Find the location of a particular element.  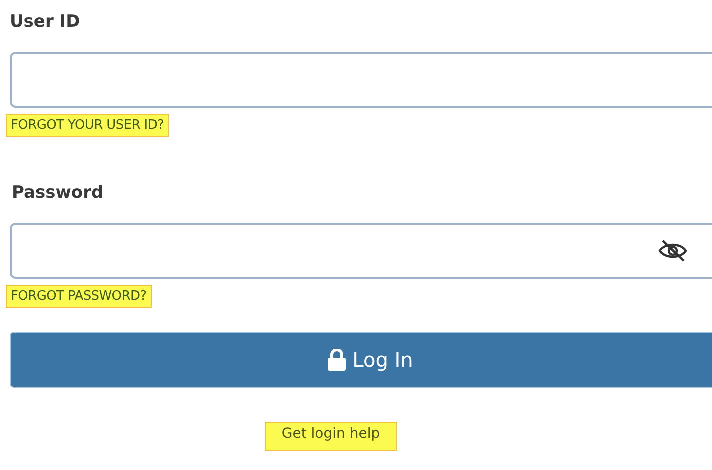

forgot-user-id-link: FORGOT YOUR USER ID? is located at coordinates (88, 125).